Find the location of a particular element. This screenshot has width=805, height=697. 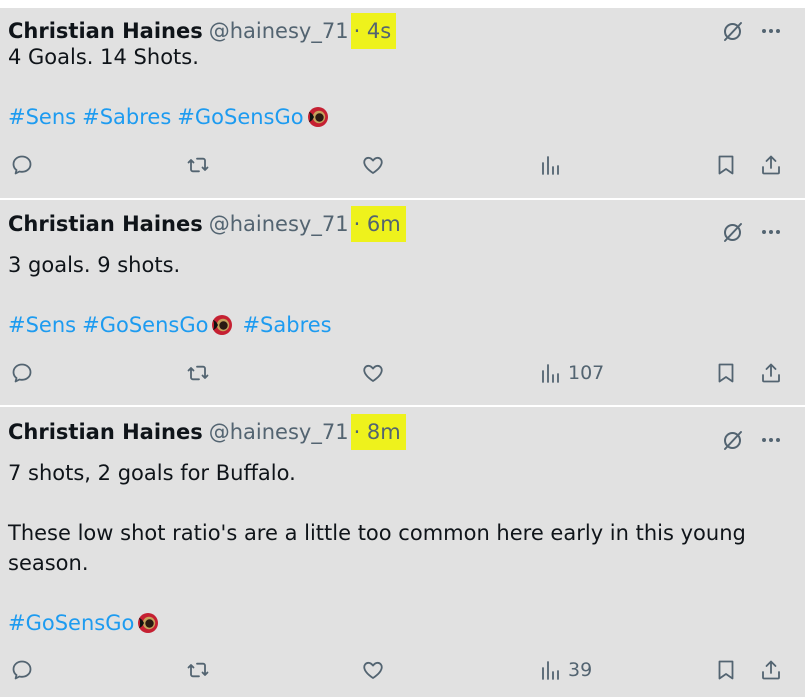

tweet-header: Christian Haines @hainesy_71 · 8m is located at coordinates (406, 432).